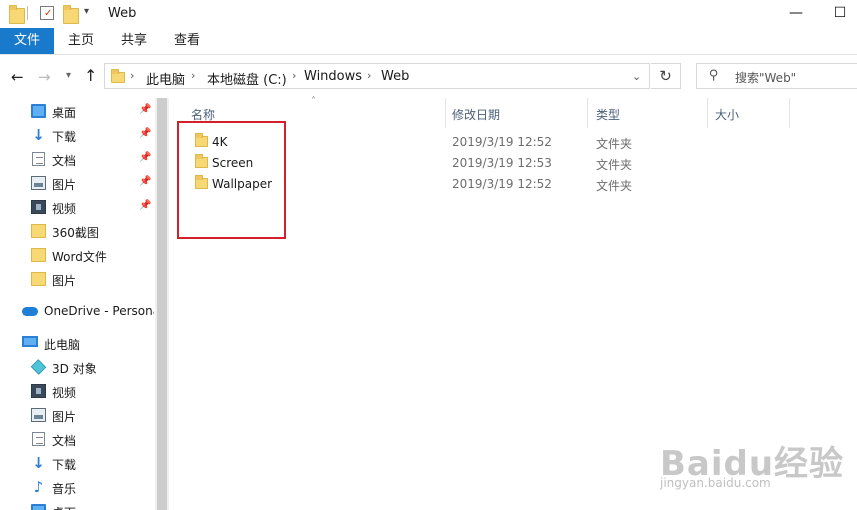  What do you see at coordinates (608, 114) in the screenshot?
I see `column-header-type: 类型` at bounding box center [608, 114].